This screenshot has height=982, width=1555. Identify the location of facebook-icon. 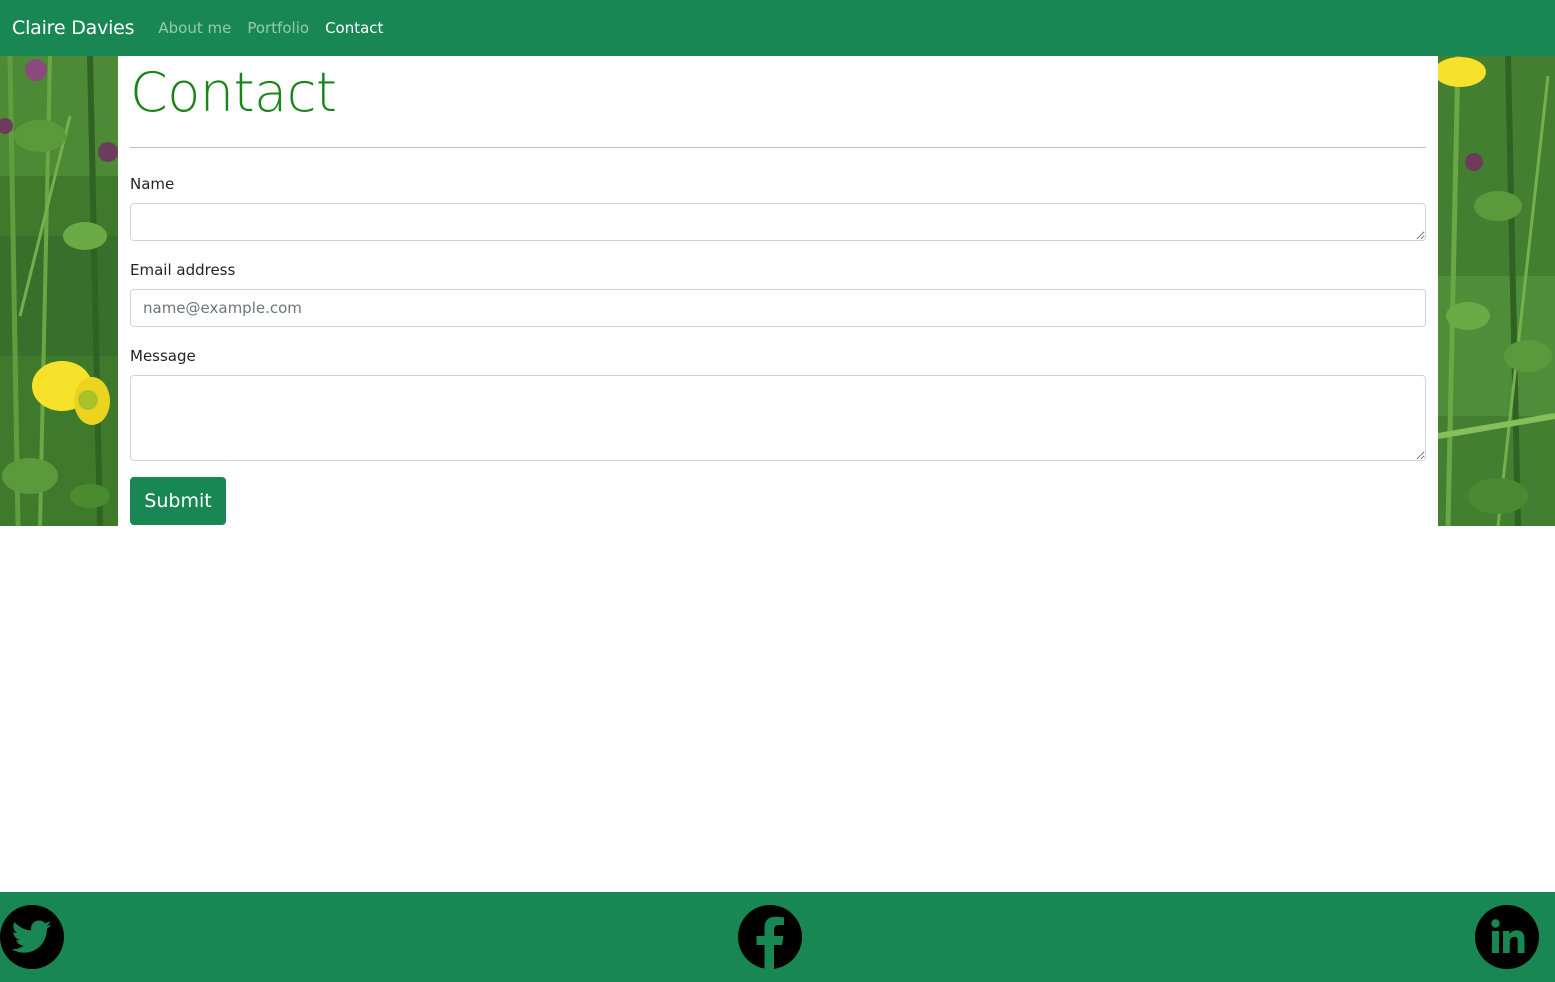
(770, 937).